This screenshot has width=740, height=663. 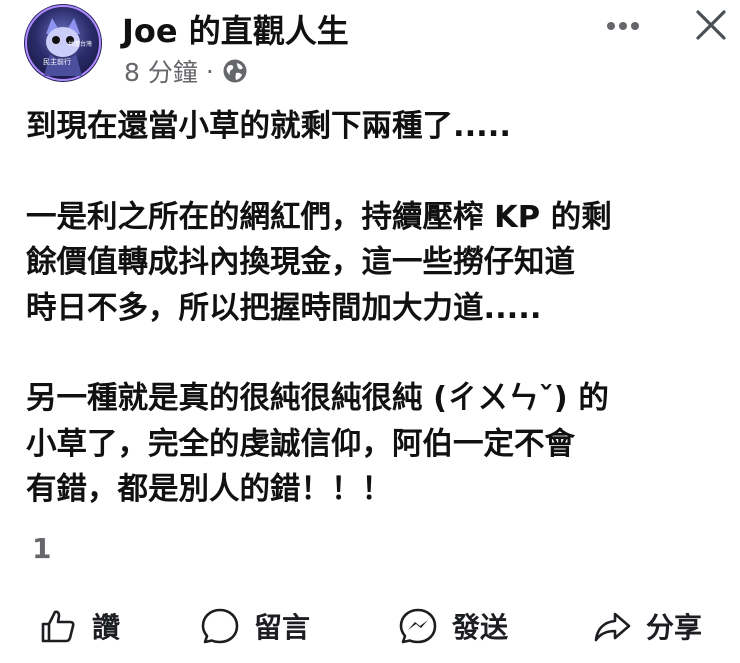 I want to click on comment-button: 留言, so click(x=255, y=626).